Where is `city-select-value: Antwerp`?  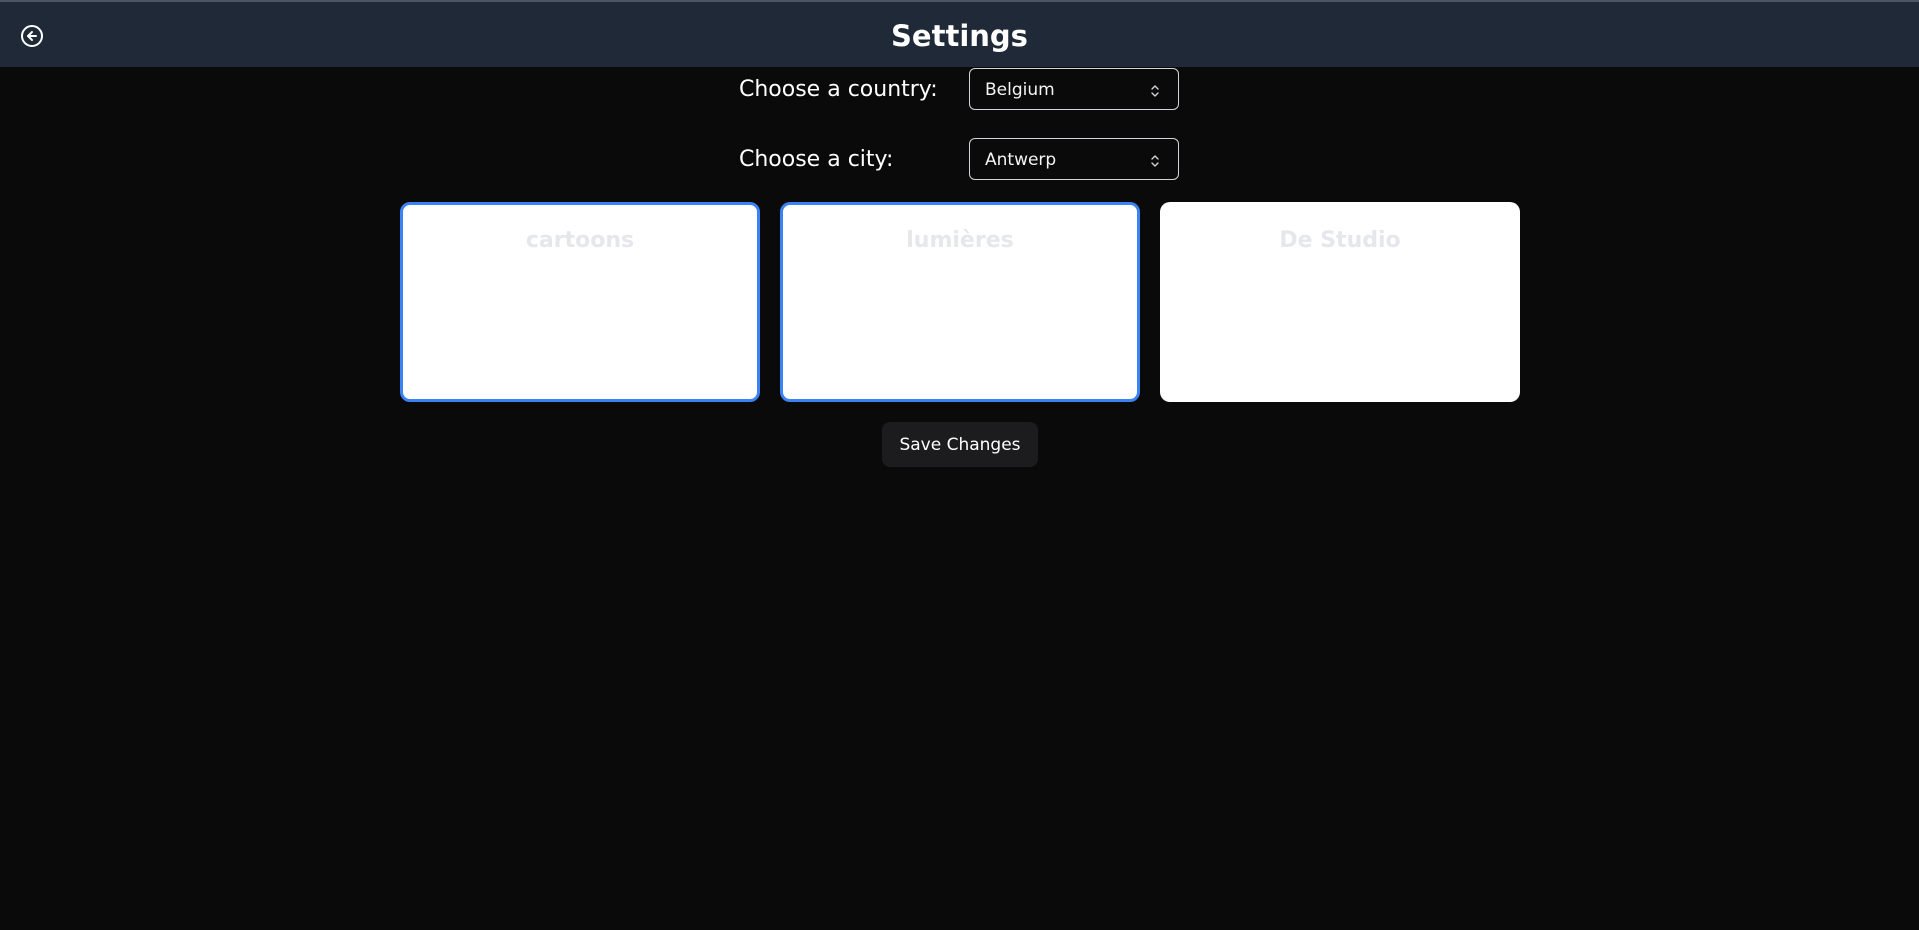 city-select-value: Antwerp is located at coordinates (1021, 160).